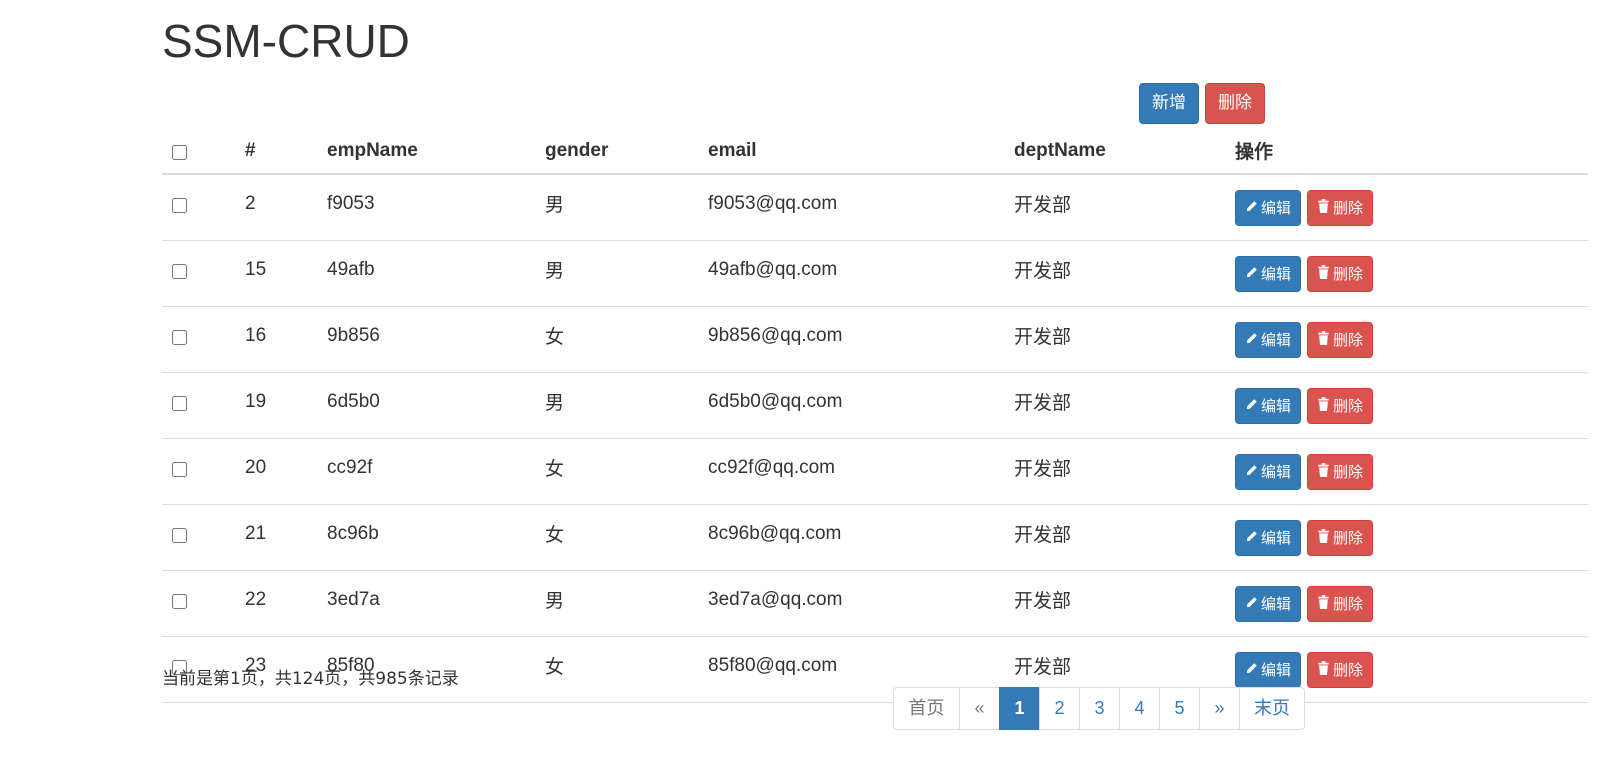 Image resolution: width=1623 pixels, height=774 pixels. What do you see at coordinates (1407, 151) in the screenshot?
I see `column-header-actions: 操作` at bounding box center [1407, 151].